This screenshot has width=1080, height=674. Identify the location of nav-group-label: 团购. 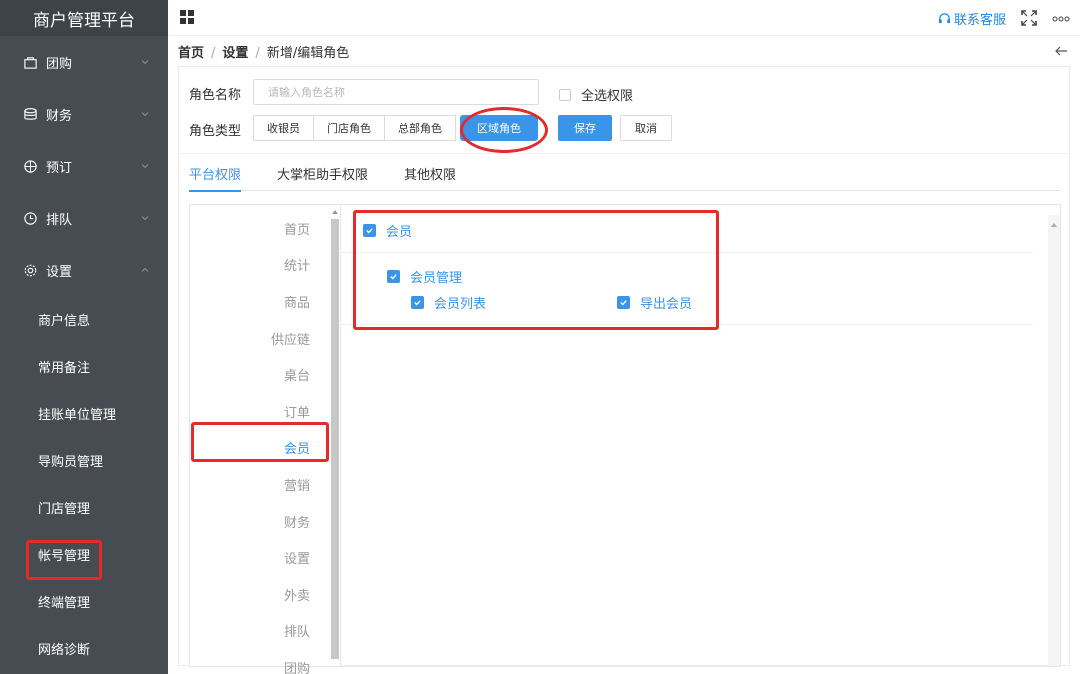
(59, 64).